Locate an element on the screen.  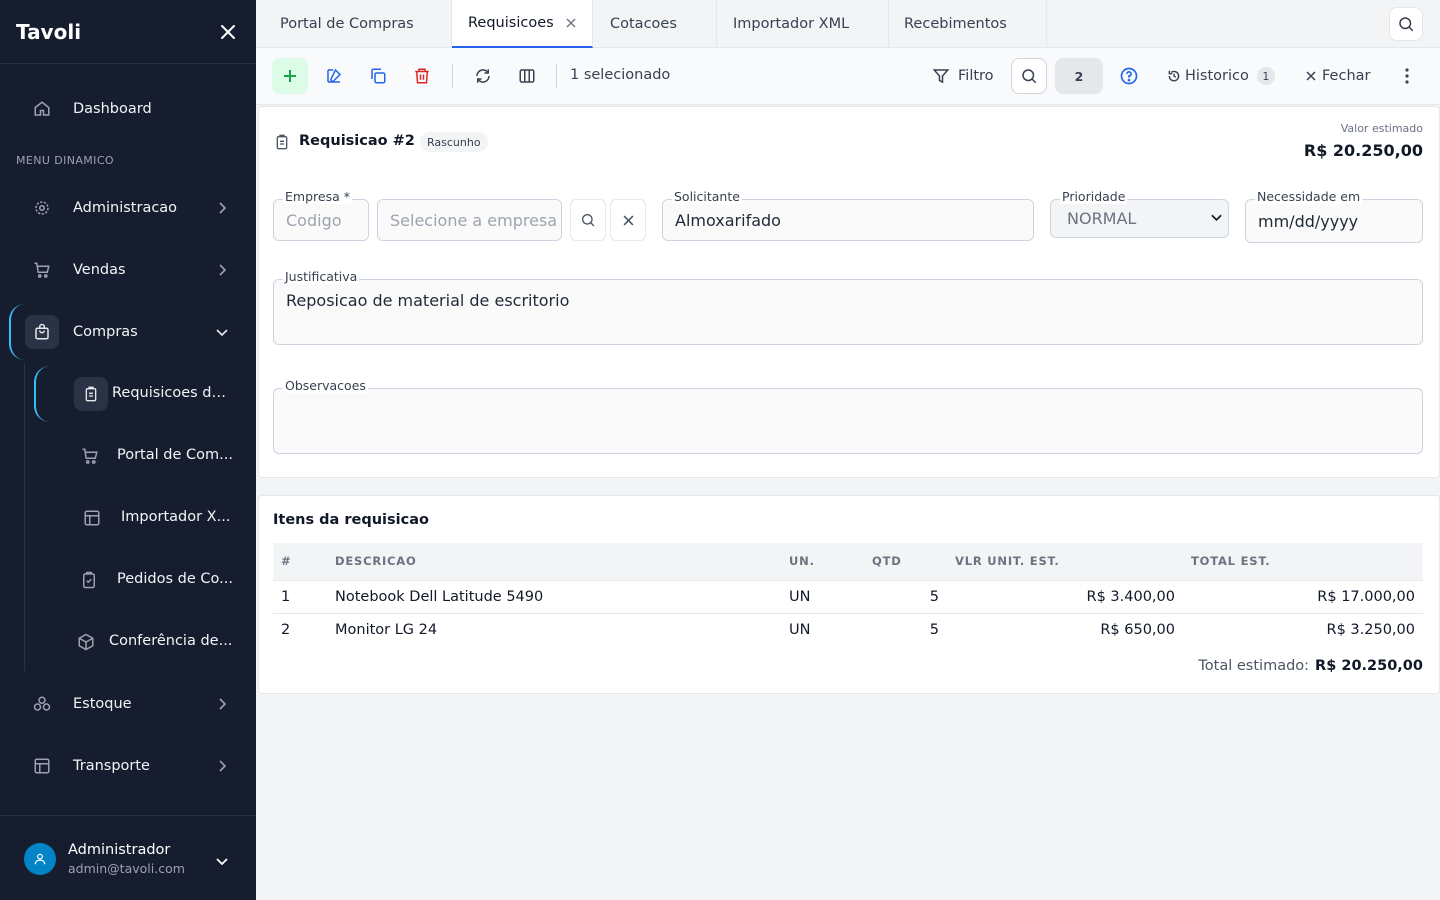
total-summary: Total estimado: R$ 20.250,00 is located at coordinates (1310, 666).